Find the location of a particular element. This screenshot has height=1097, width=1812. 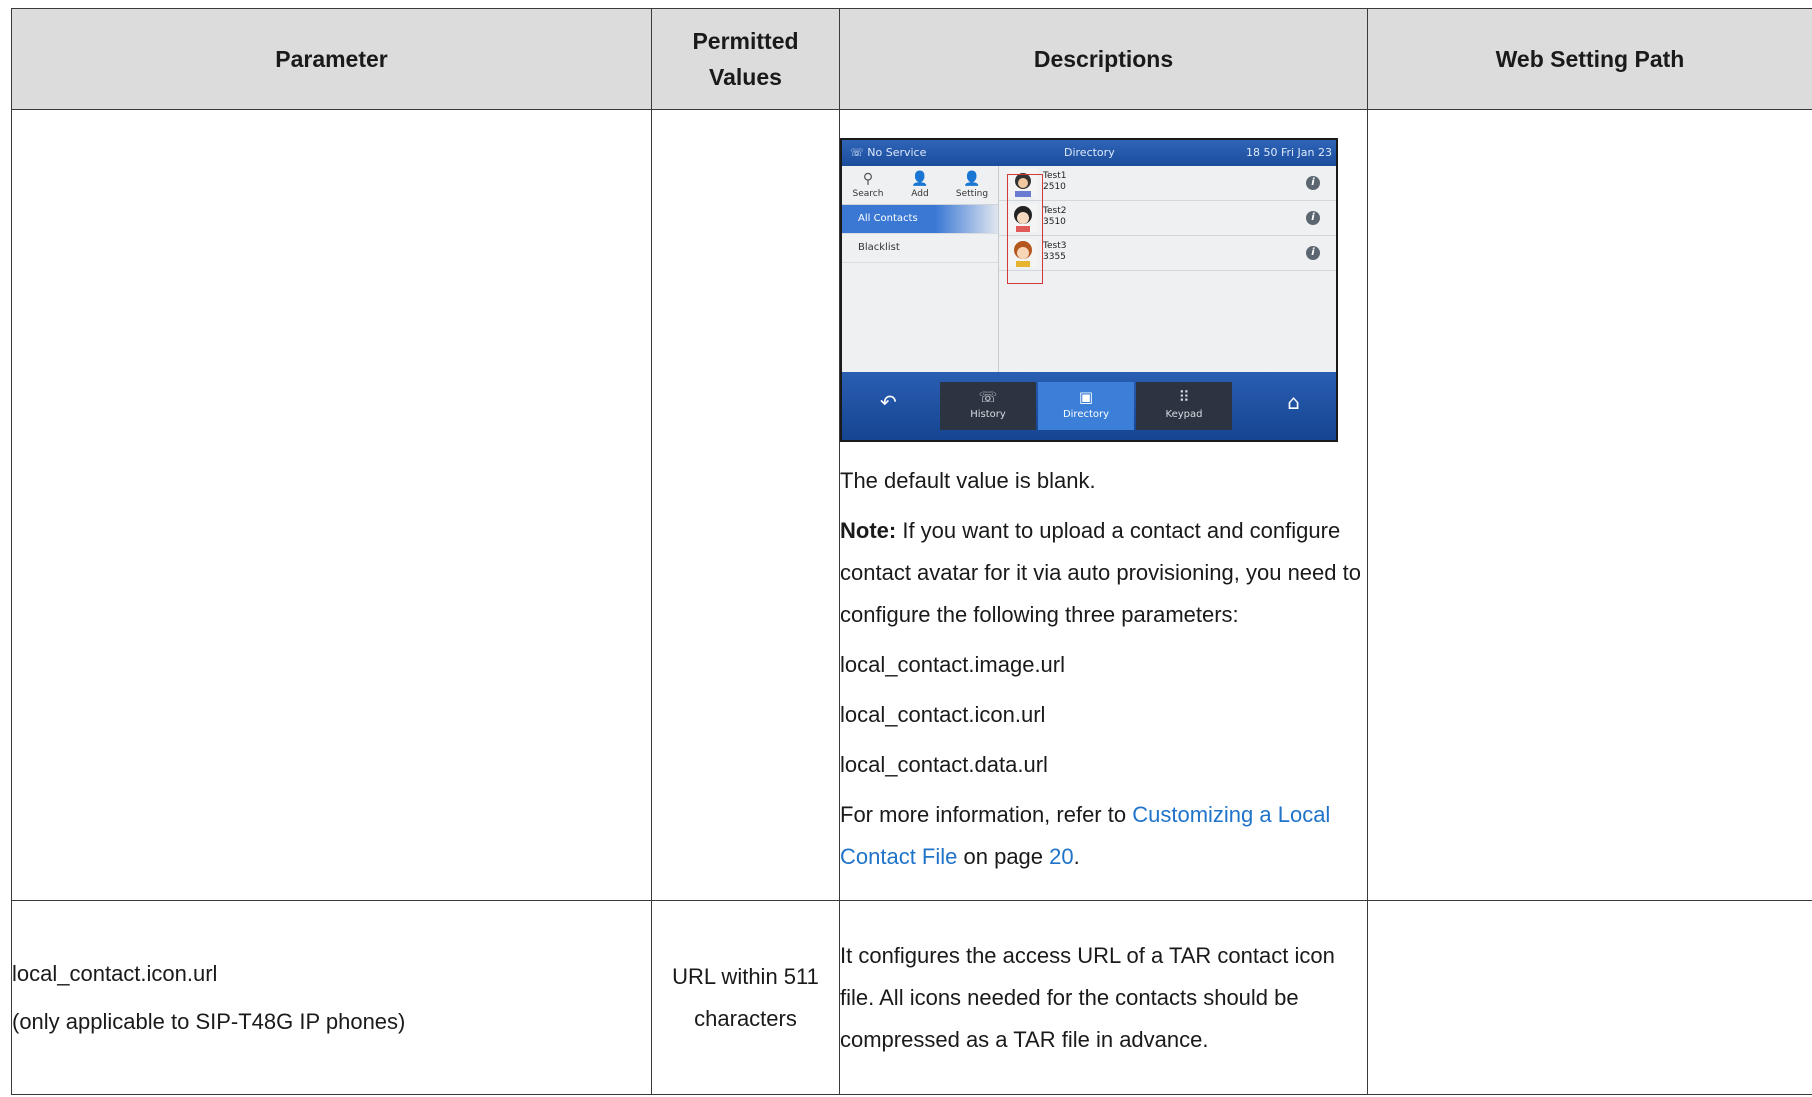

phone-contact-row: Test2 3510 i is located at coordinates (1167, 218).